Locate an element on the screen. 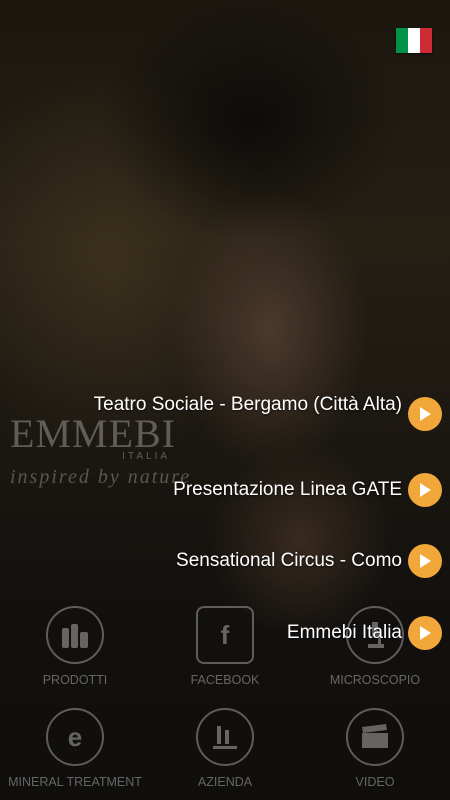 This screenshot has height=800, width=450. grid-label: AZIENDA is located at coordinates (225, 782).